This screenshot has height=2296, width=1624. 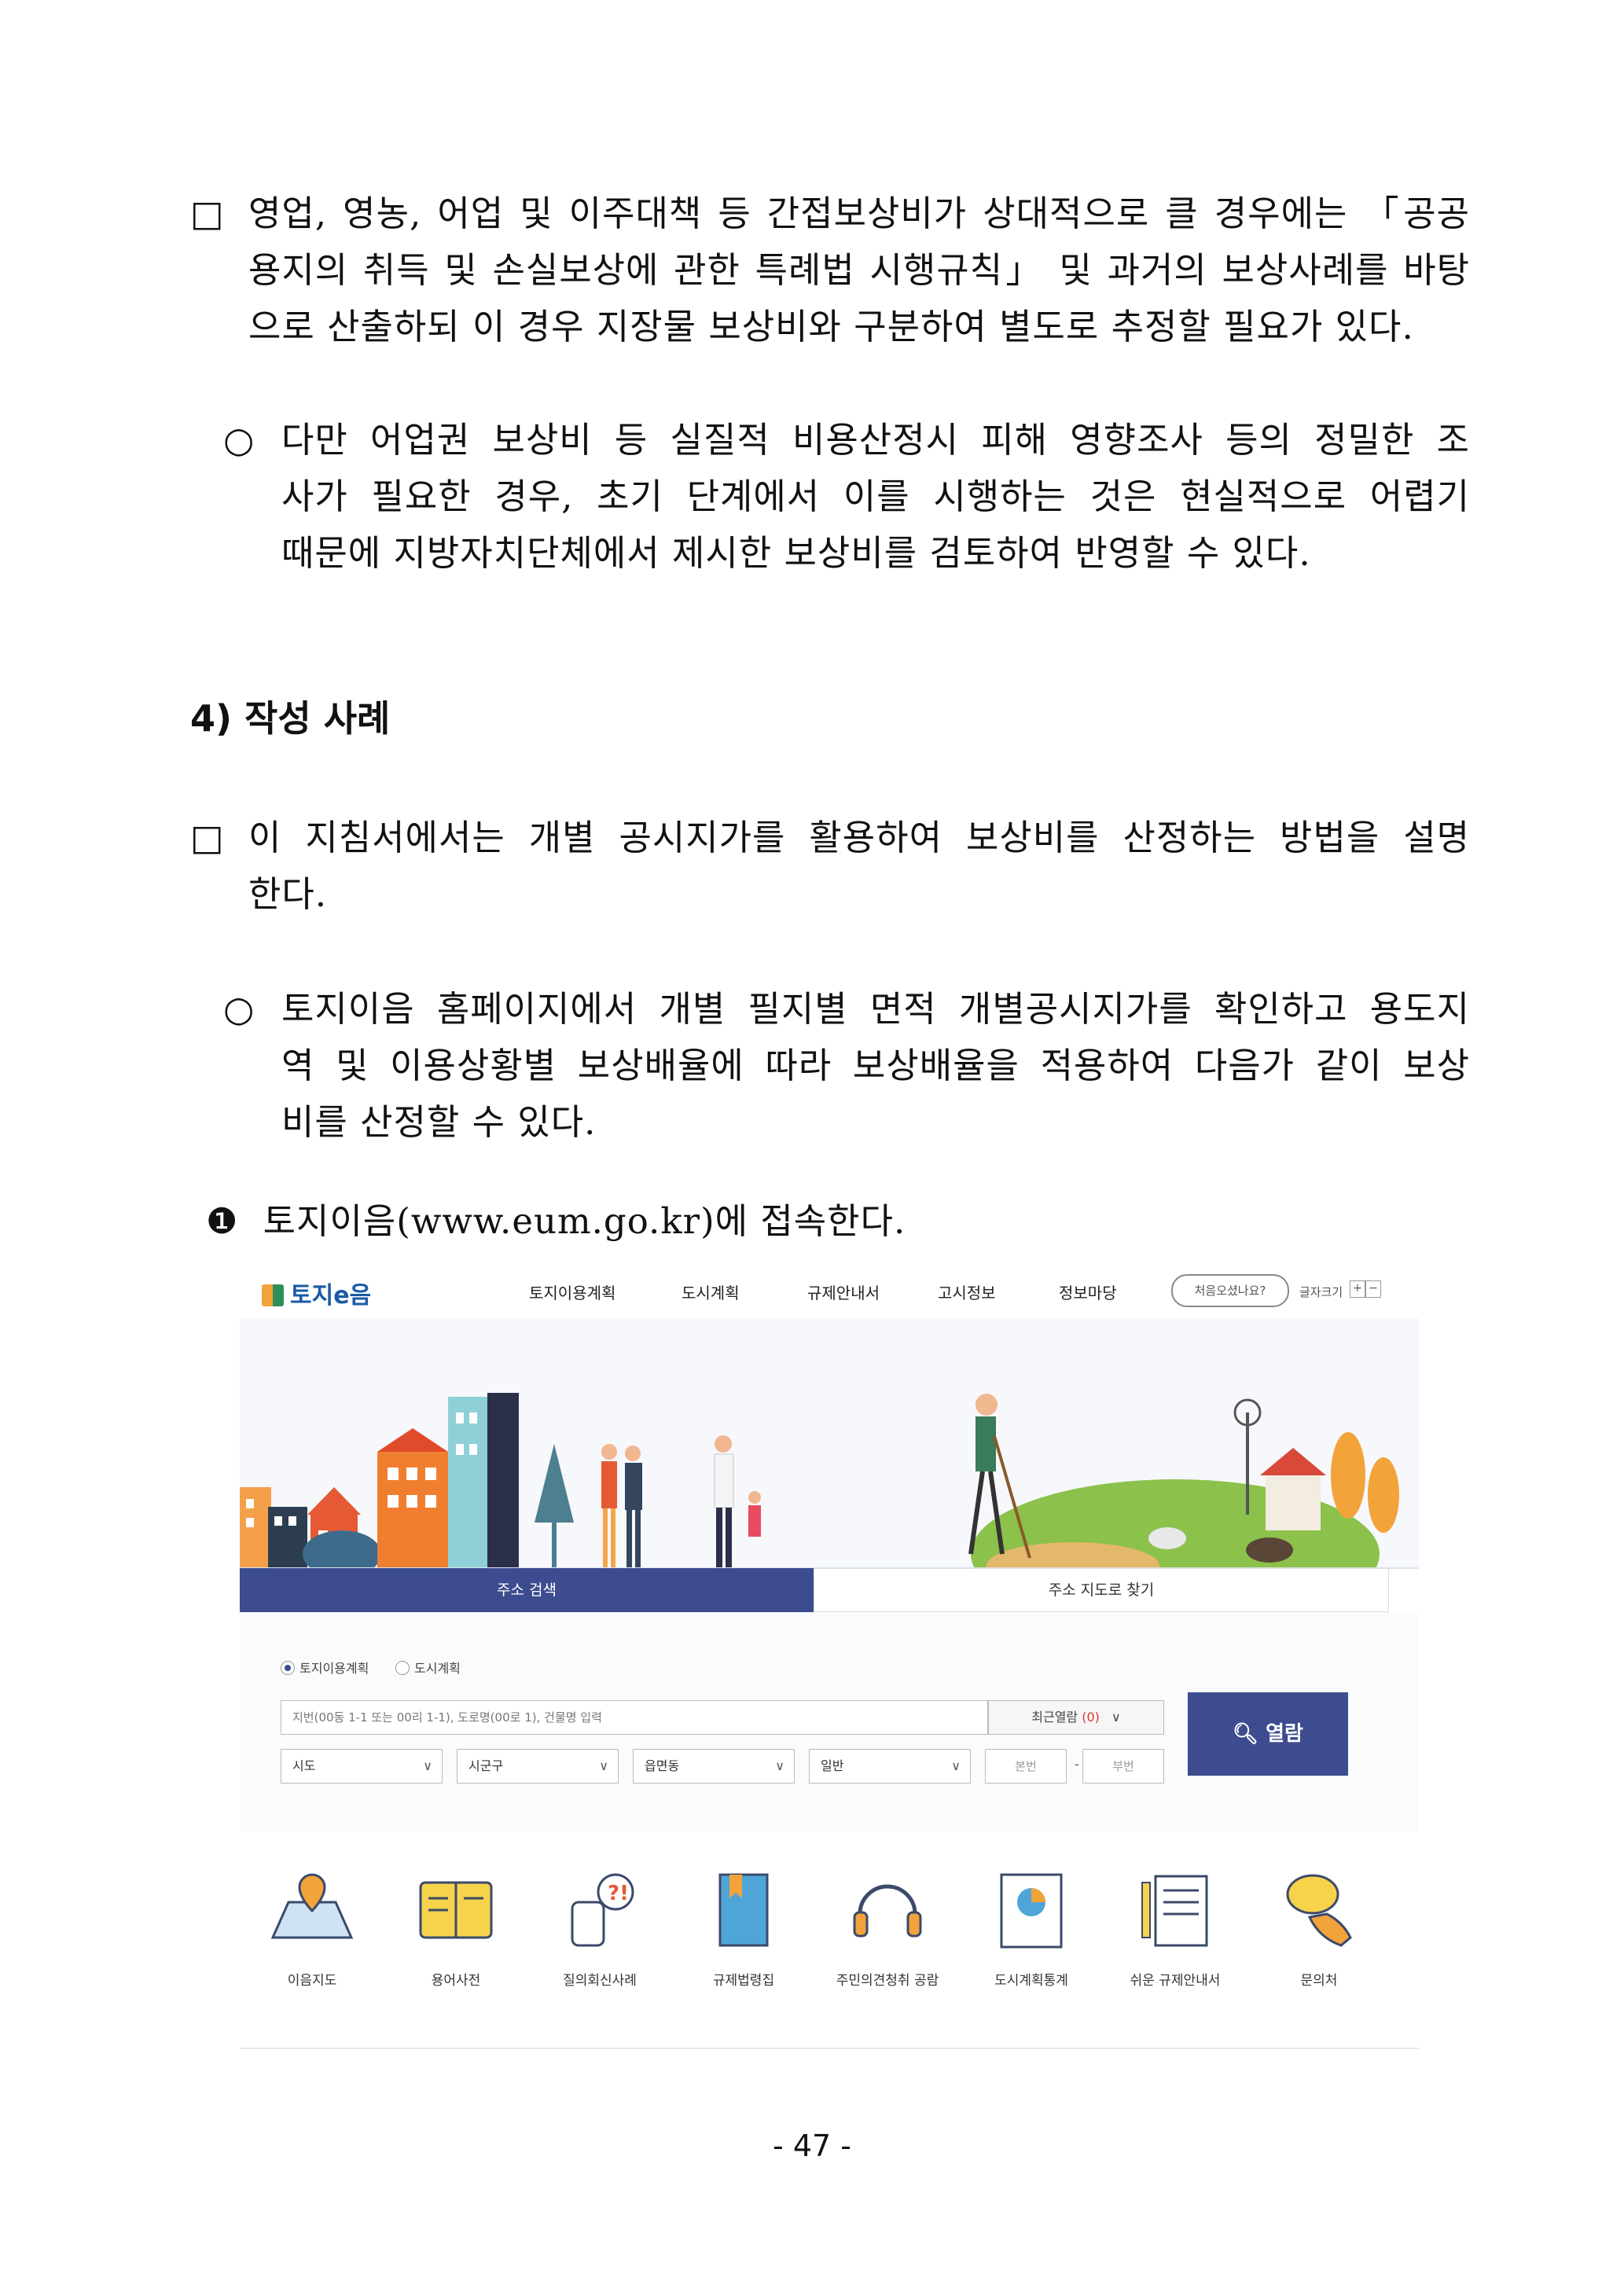 What do you see at coordinates (876, 496) in the screenshot?
I see `paragraph-line: 사가 필요한 경우, 초기 단계에서 이를 시행하는 것은 현실적으로 어렵기` at bounding box center [876, 496].